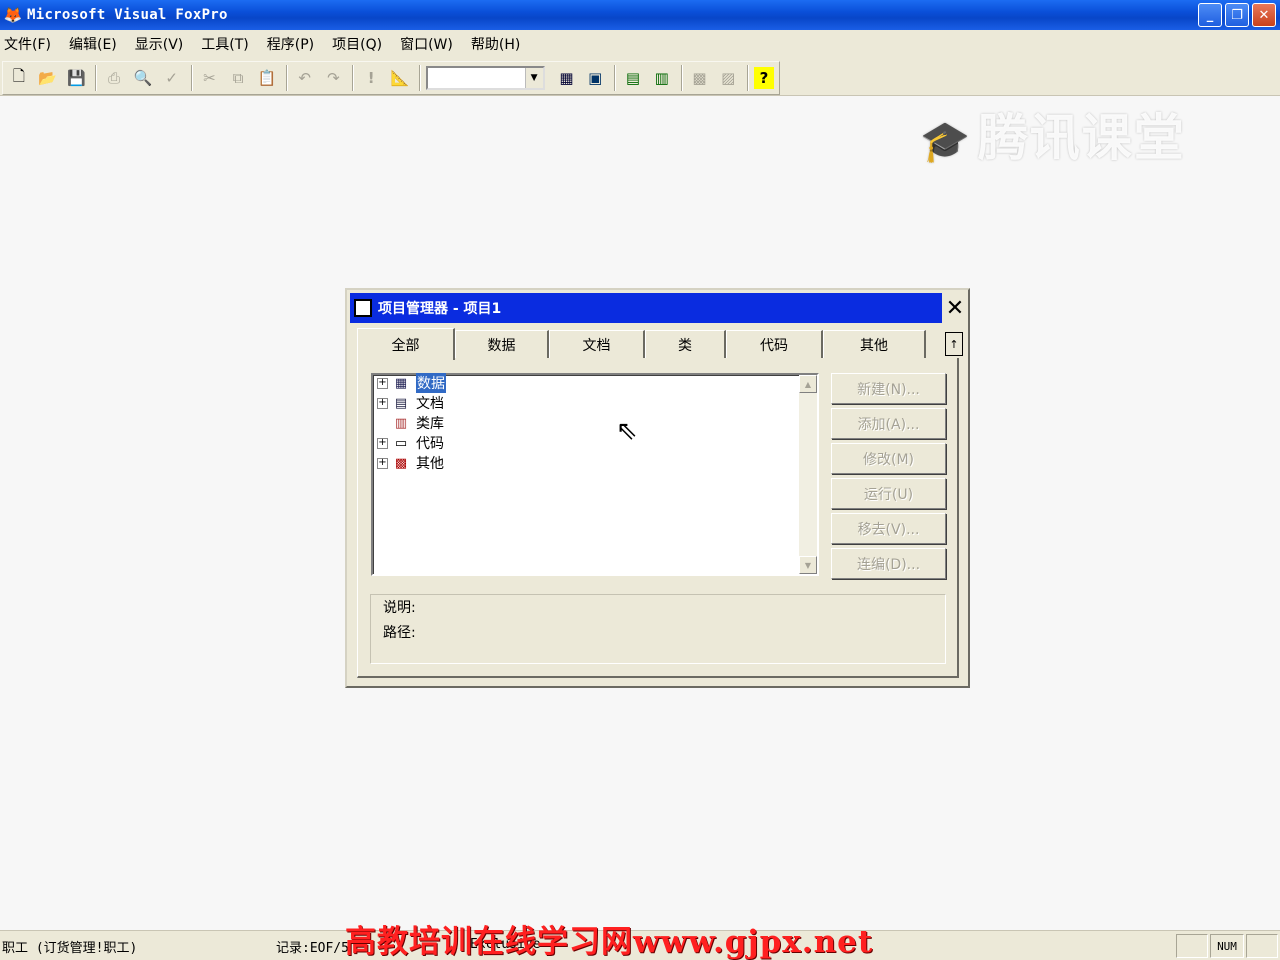 This screenshot has height=960, width=1280. Describe the element at coordinates (127, 15) in the screenshot. I see `window-title: Microsoft Visual FoxPro` at that location.